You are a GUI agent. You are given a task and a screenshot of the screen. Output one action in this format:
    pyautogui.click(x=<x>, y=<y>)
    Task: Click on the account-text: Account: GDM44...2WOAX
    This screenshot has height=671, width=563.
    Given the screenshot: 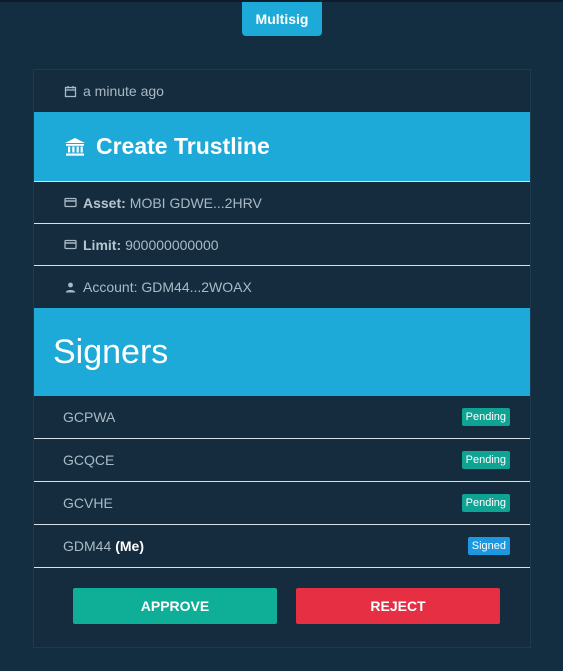 What is the action you would take?
    pyautogui.click(x=167, y=287)
    